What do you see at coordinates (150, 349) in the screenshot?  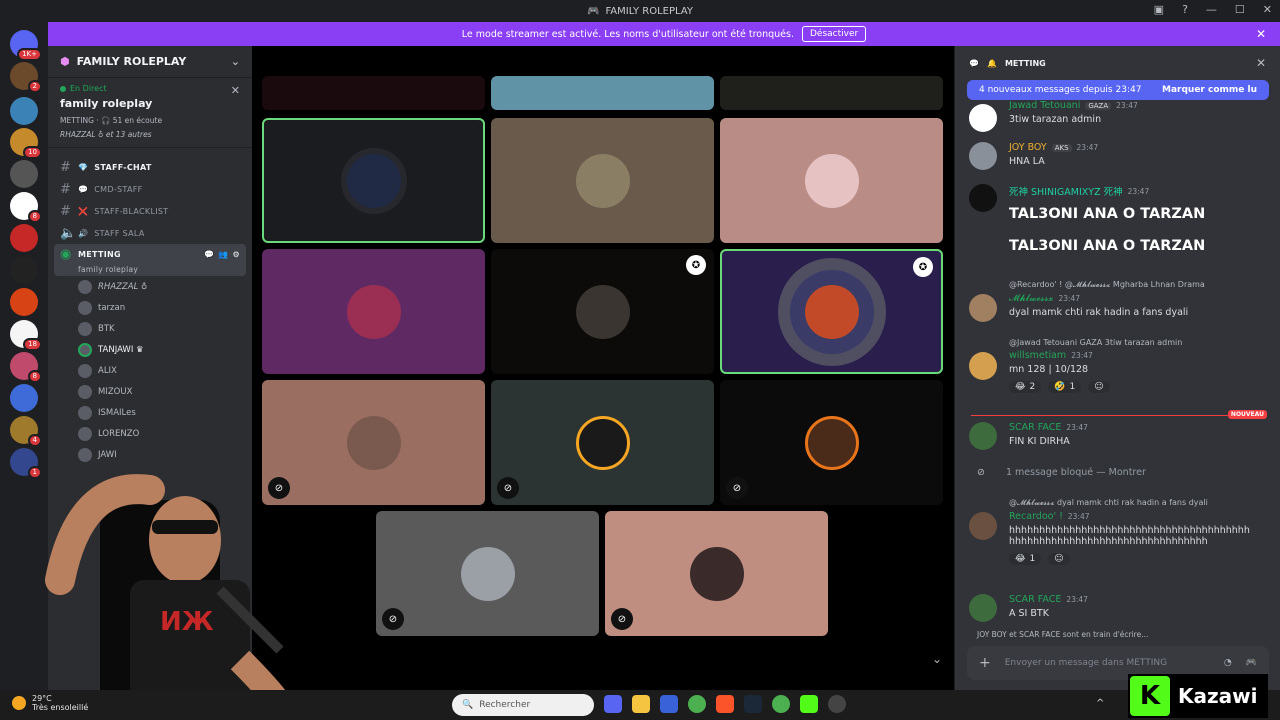 I see `voice-user: TANJAWI ♛` at bounding box center [150, 349].